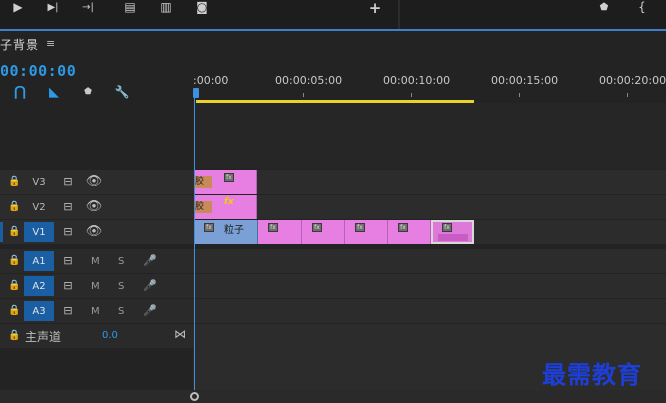 The image size is (666, 403). Describe the element at coordinates (39, 232) in the screenshot. I see `track-label-v1: V1` at that location.